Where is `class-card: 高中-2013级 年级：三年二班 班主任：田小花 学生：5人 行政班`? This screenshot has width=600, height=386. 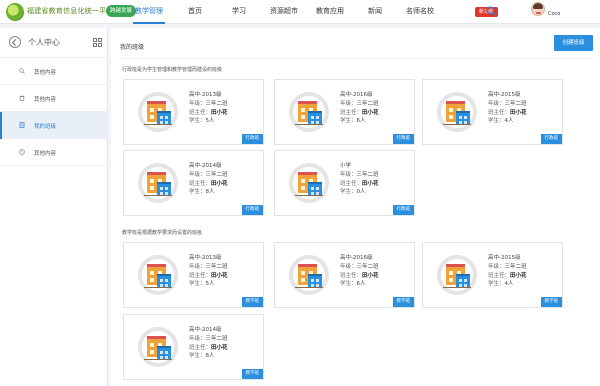
class-card: 高中-2013级 年级：三年二班 班主任：田小花 学生：5人 行政班 is located at coordinates (193, 112).